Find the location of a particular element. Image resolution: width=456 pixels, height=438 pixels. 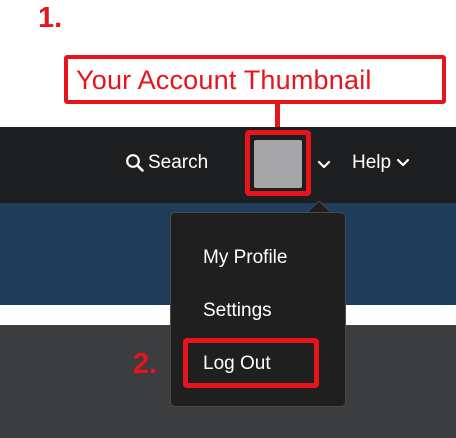

help-menu-button: Help is located at coordinates (381, 163).